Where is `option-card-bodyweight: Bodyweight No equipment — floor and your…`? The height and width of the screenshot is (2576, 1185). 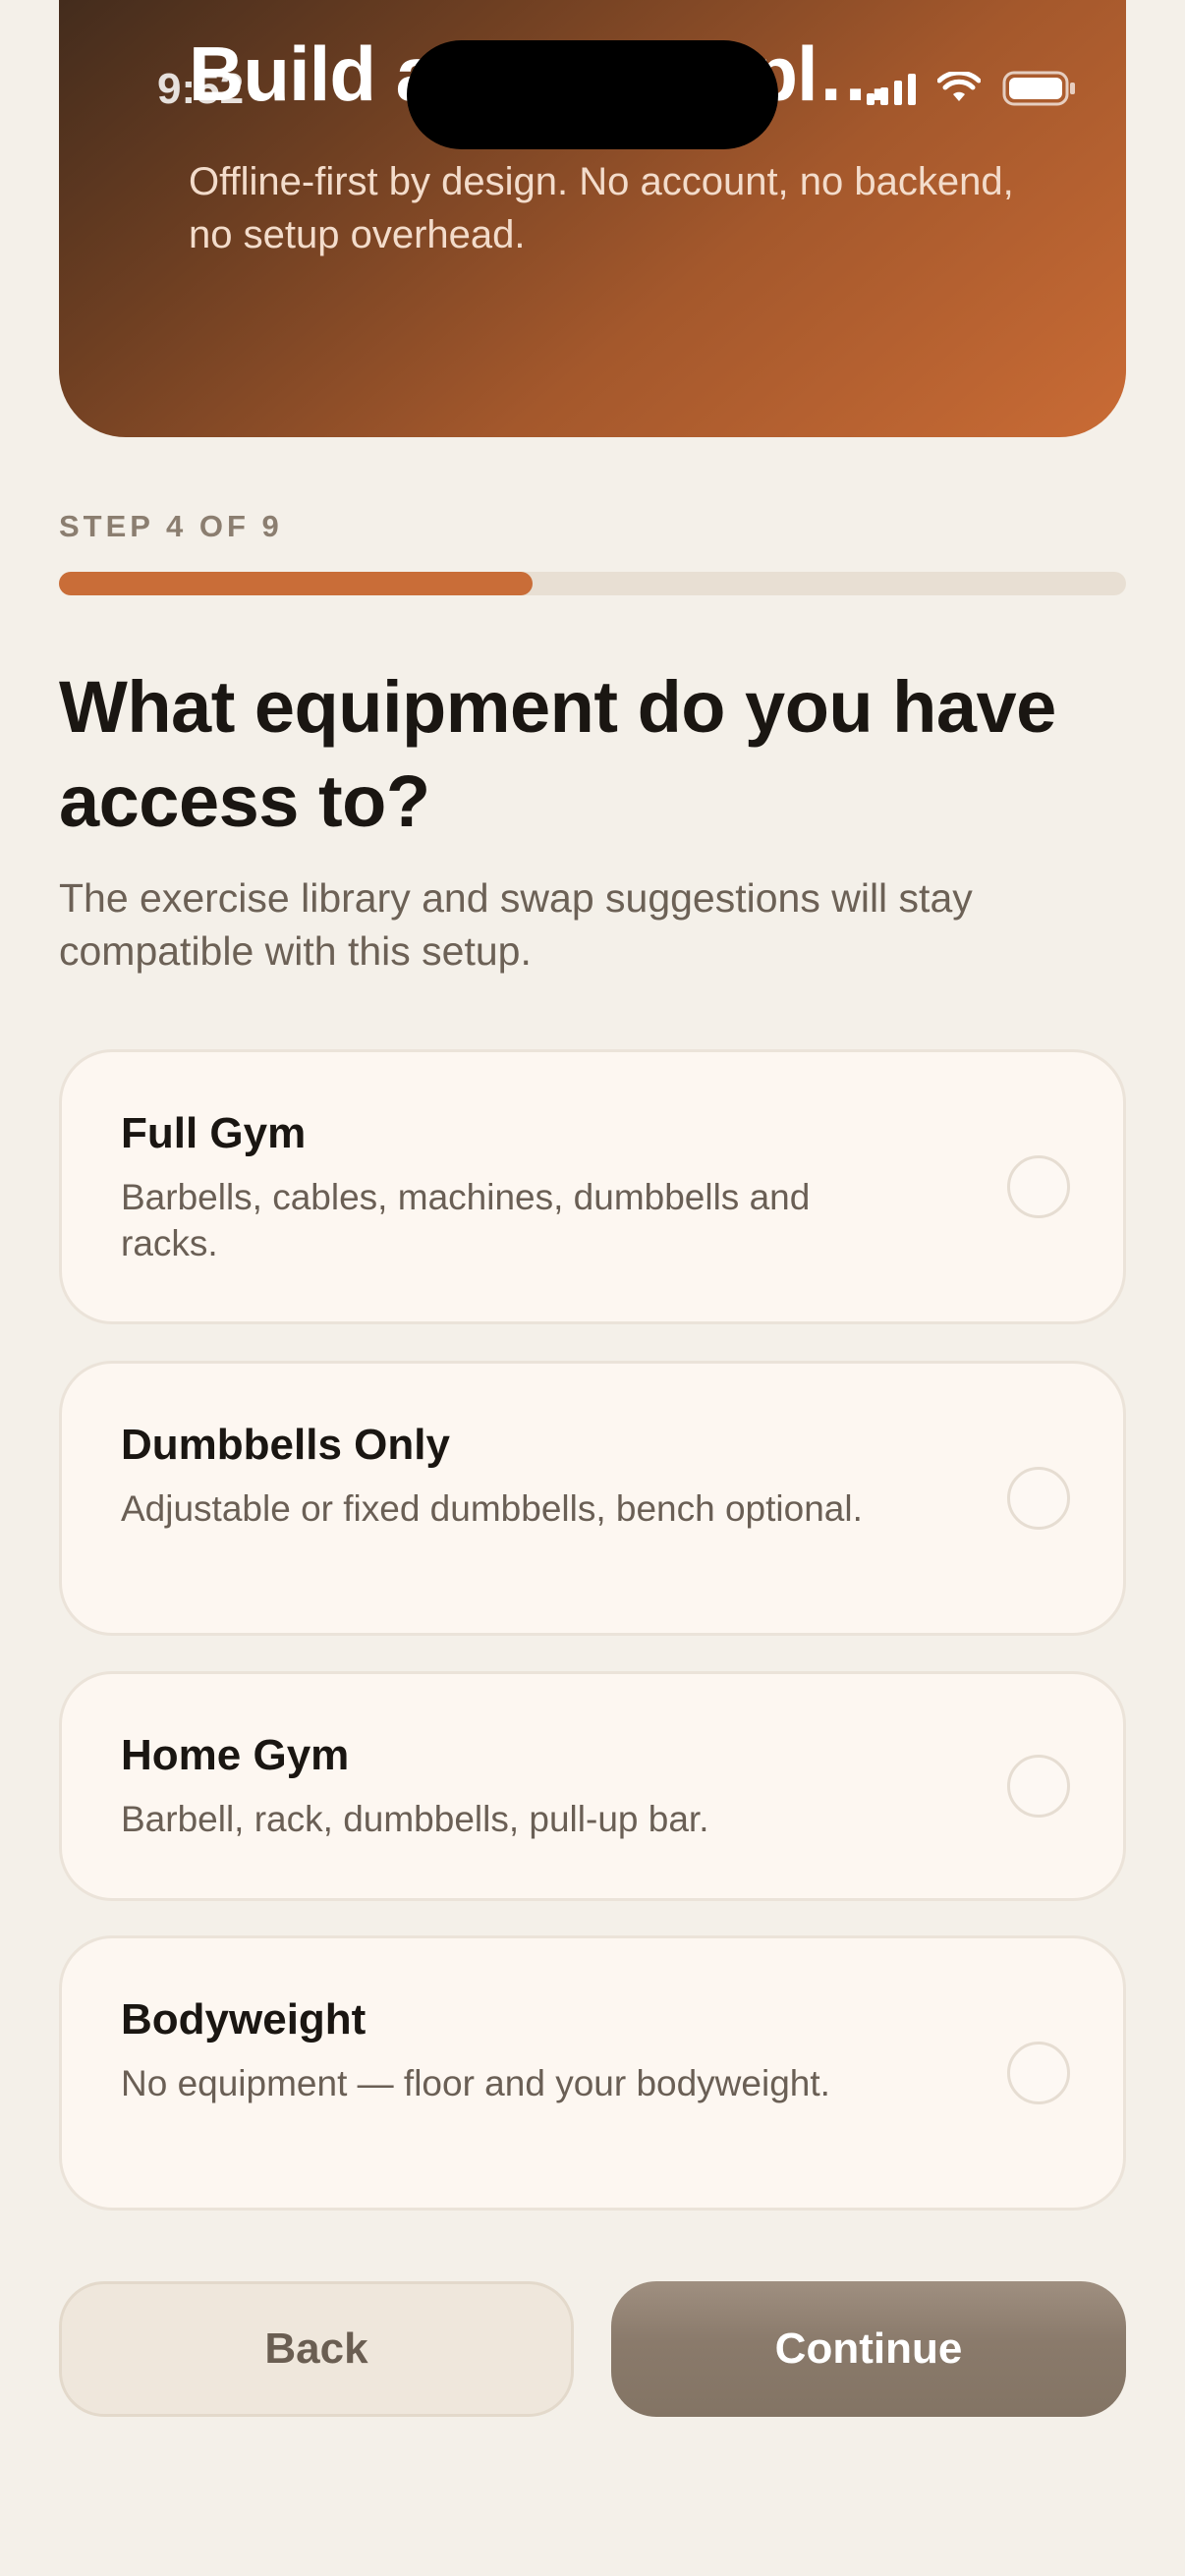 option-card-bodyweight: Bodyweight No equipment — floor and your… is located at coordinates (592, 2073).